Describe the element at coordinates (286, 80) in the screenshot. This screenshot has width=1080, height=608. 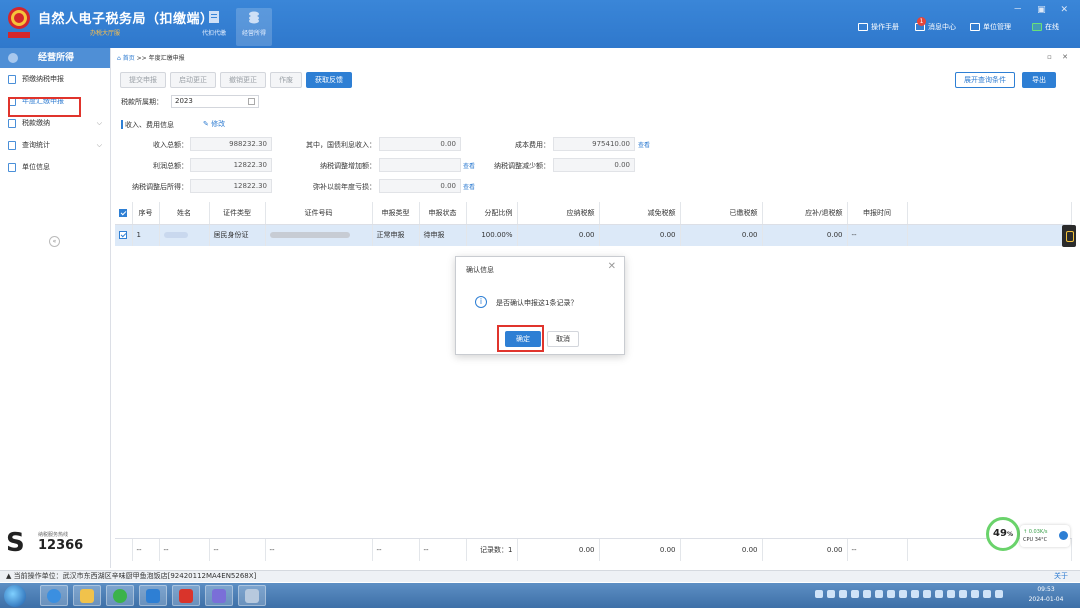
I see `void-button: 作废` at that location.